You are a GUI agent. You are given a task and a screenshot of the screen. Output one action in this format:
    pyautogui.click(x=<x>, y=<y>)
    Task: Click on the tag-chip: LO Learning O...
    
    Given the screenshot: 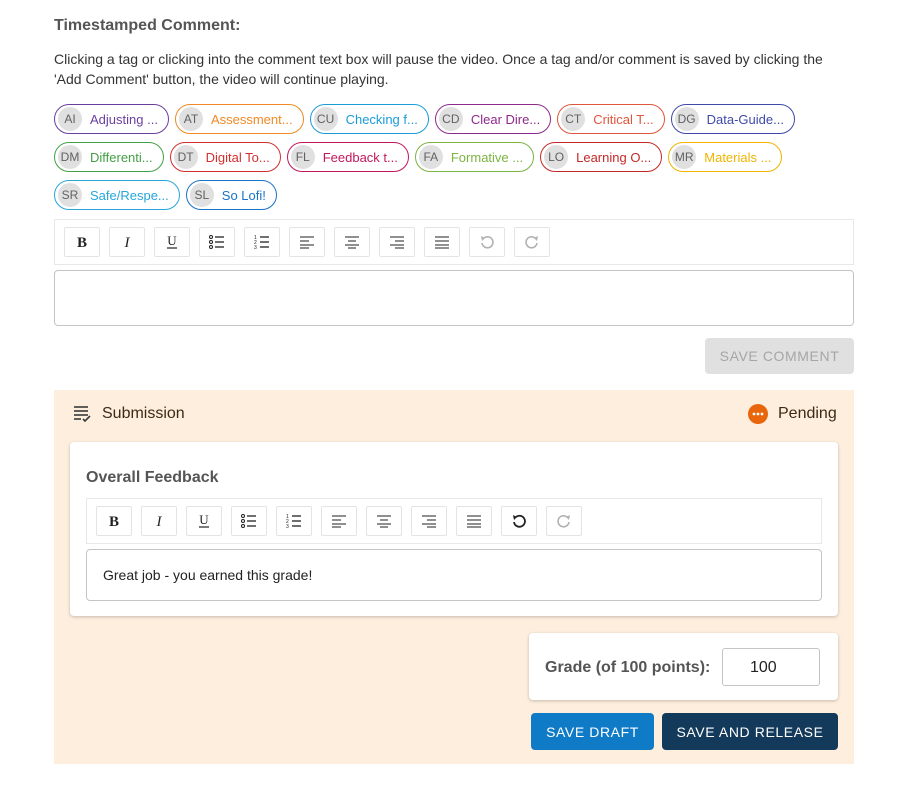 What is the action you would take?
    pyautogui.click(x=601, y=157)
    